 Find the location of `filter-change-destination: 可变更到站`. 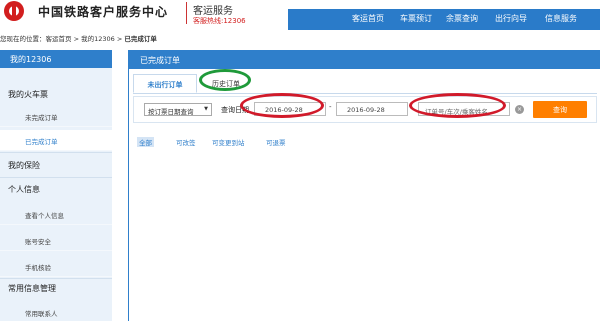

filter-change-destination: 可变更到站 is located at coordinates (228, 142).